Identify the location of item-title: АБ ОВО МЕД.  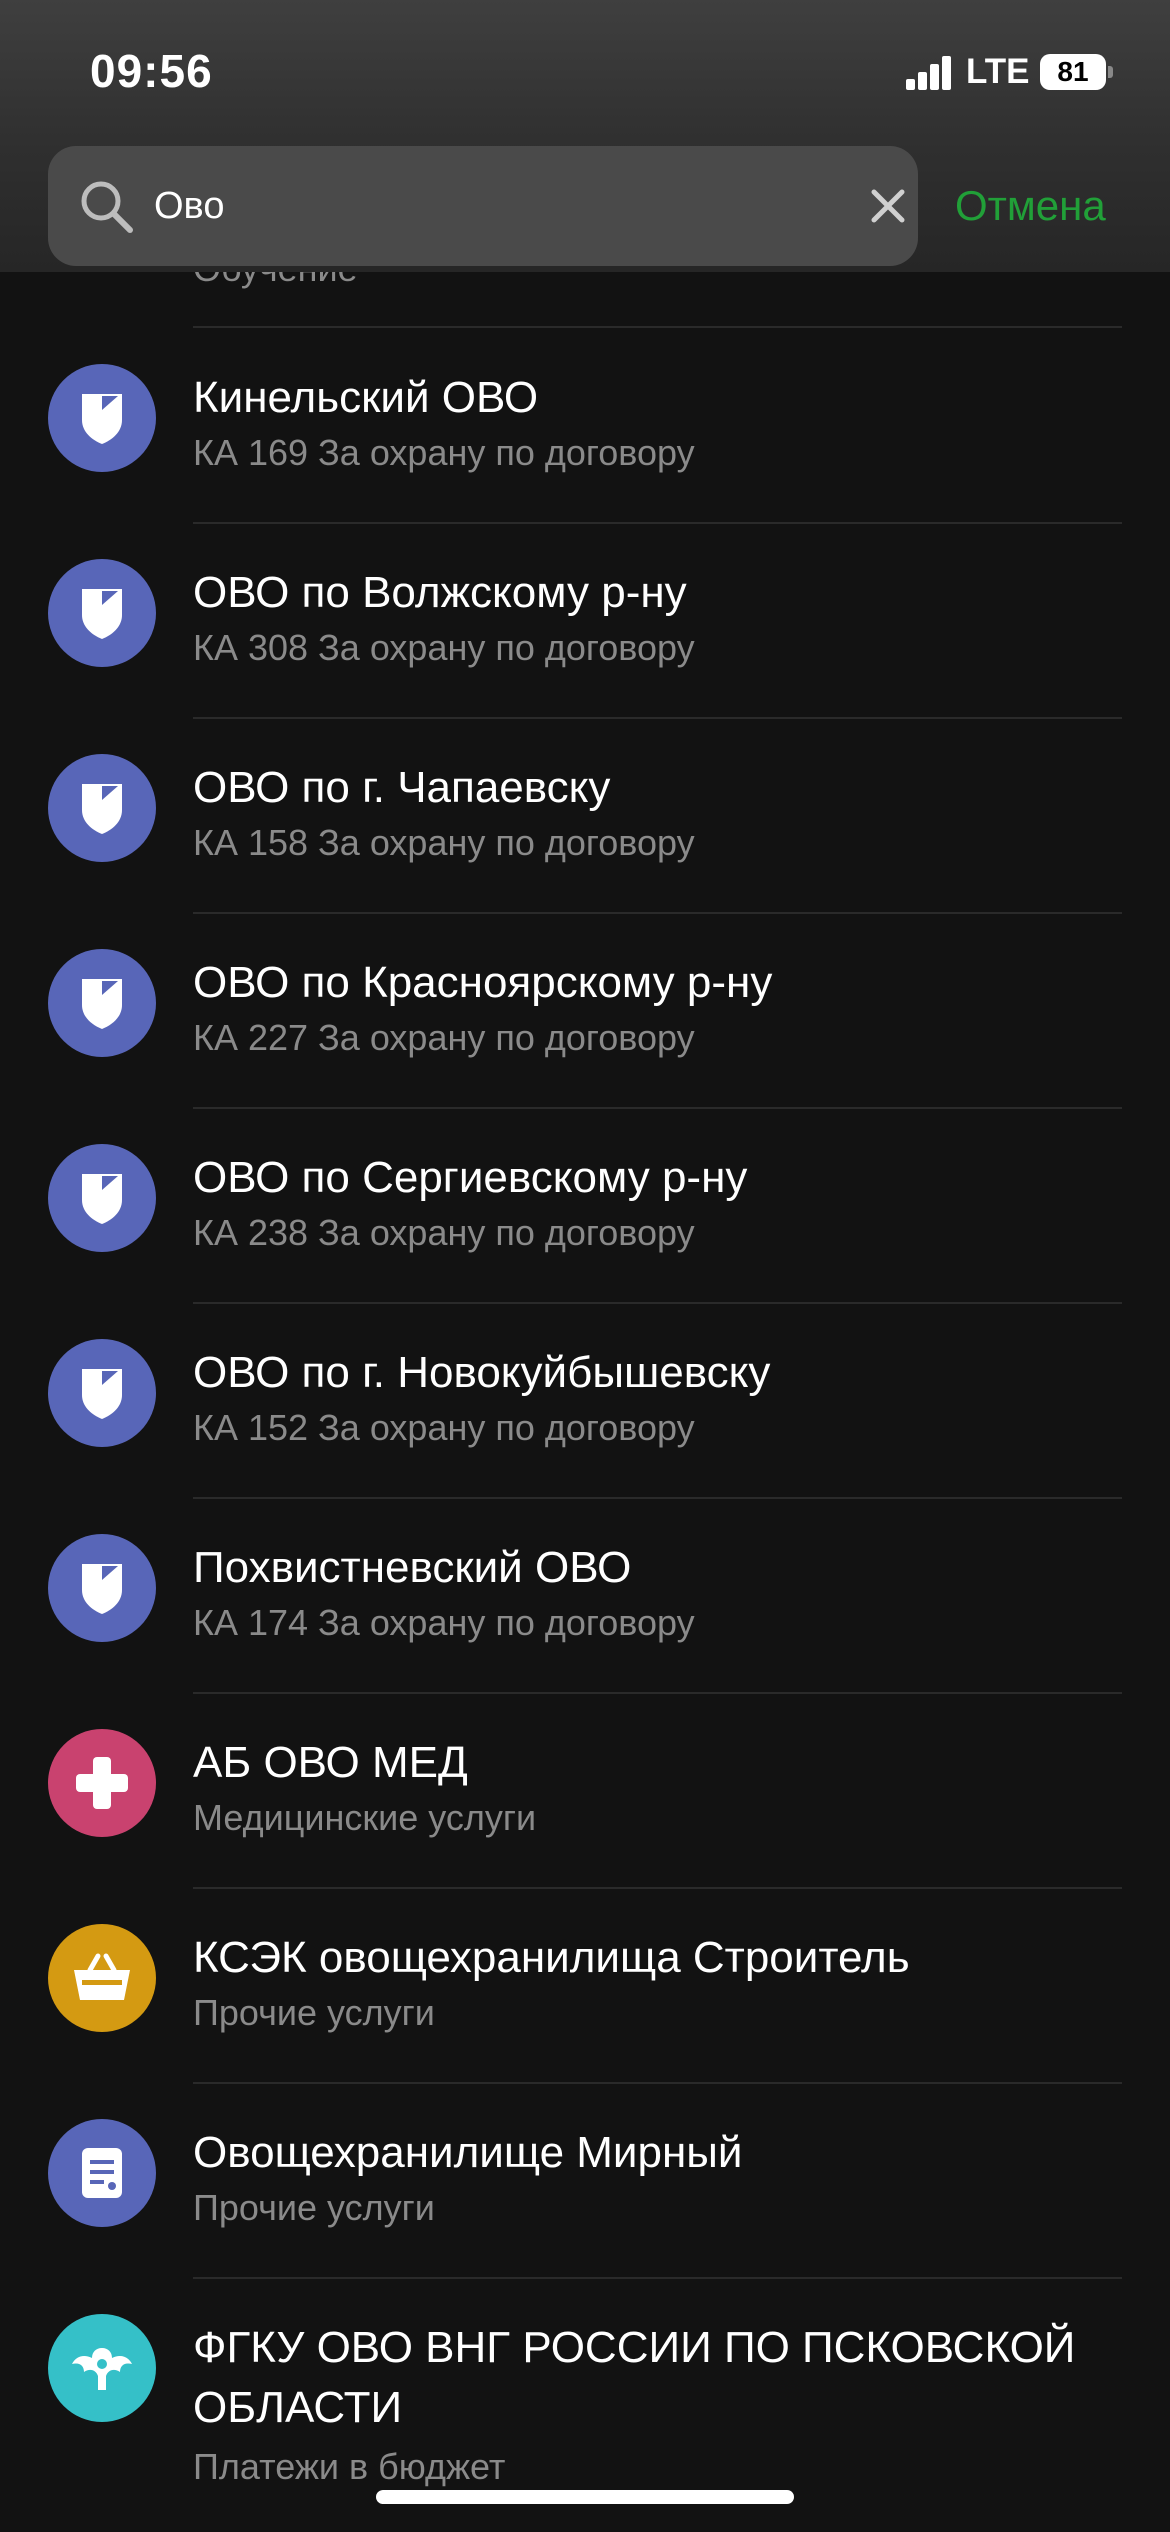
(330, 1762).